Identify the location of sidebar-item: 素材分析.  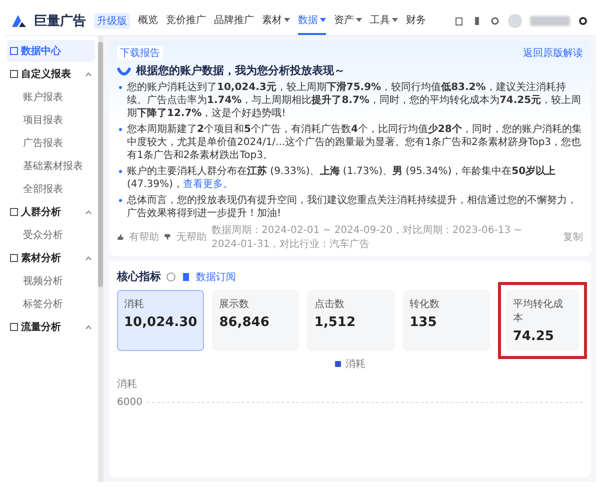
(51, 258).